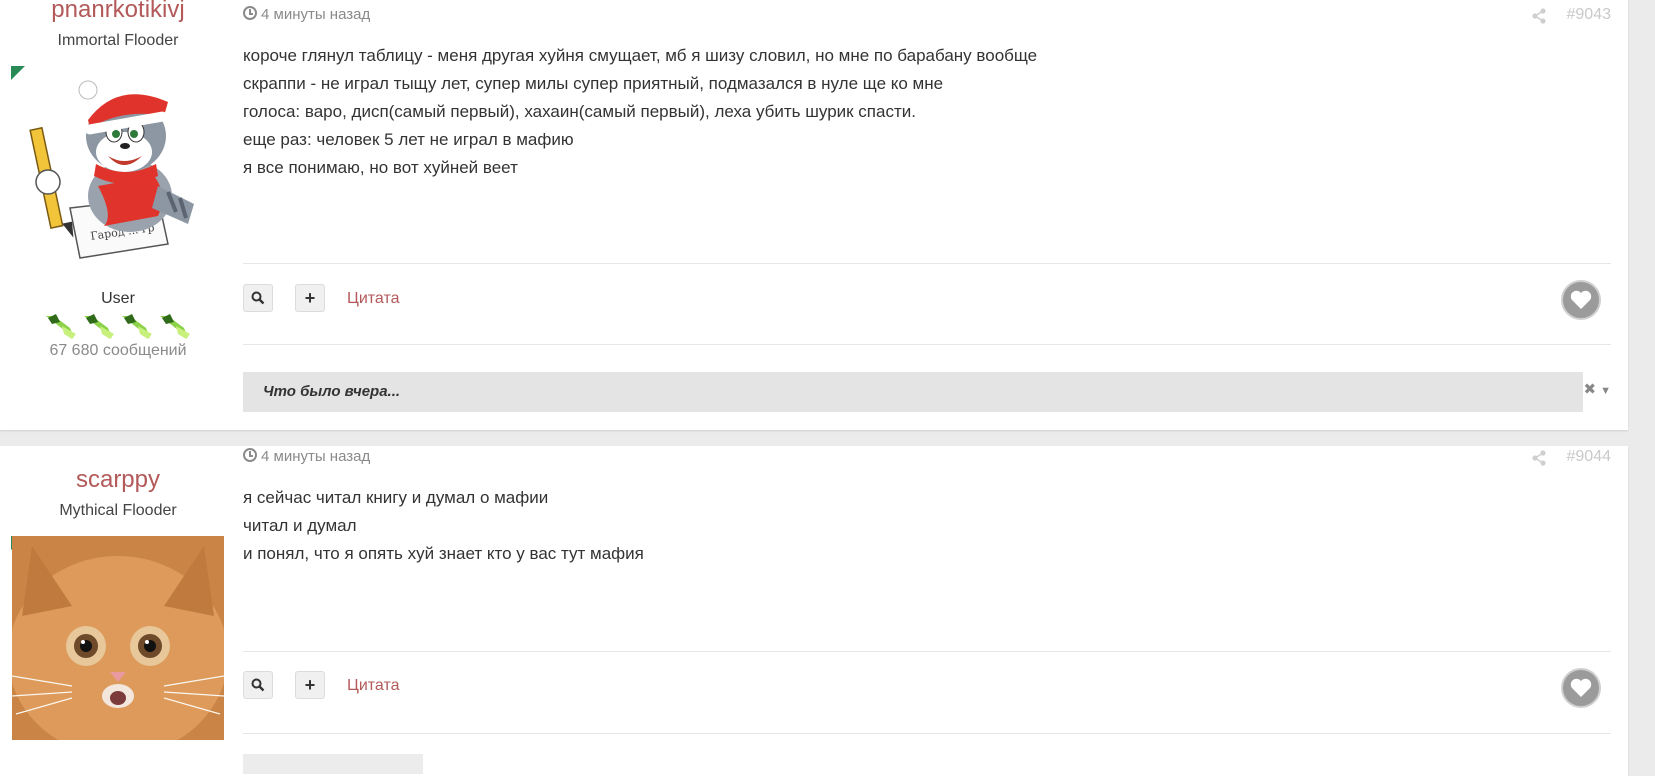 This screenshot has width=1655, height=776. I want to click on post-line: еще раз: человек 5 лет не играл в мафию, so click(408, 139).